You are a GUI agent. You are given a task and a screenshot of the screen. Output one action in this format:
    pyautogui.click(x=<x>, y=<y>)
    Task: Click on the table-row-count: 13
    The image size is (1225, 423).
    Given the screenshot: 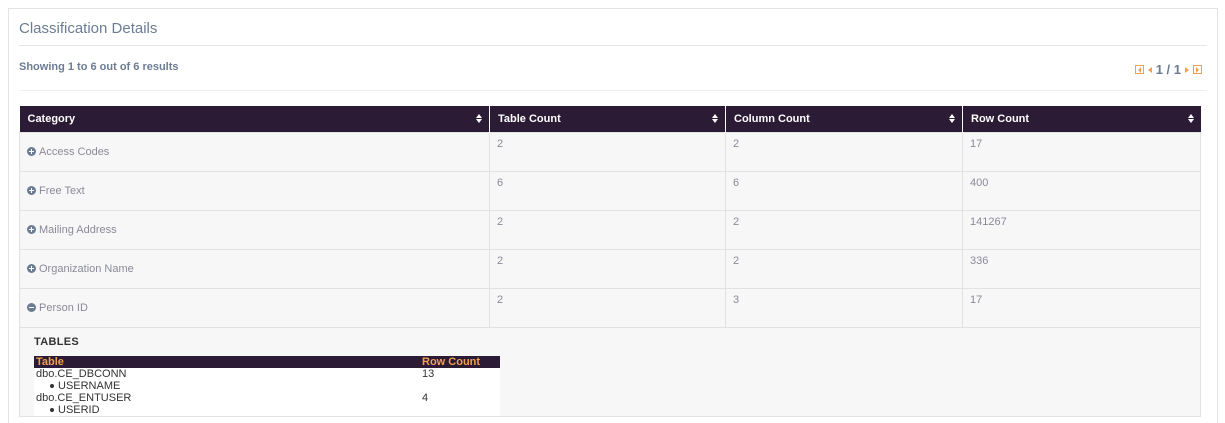 What is the action you would take?
    pyautogui.click(x=460, y=380)
    